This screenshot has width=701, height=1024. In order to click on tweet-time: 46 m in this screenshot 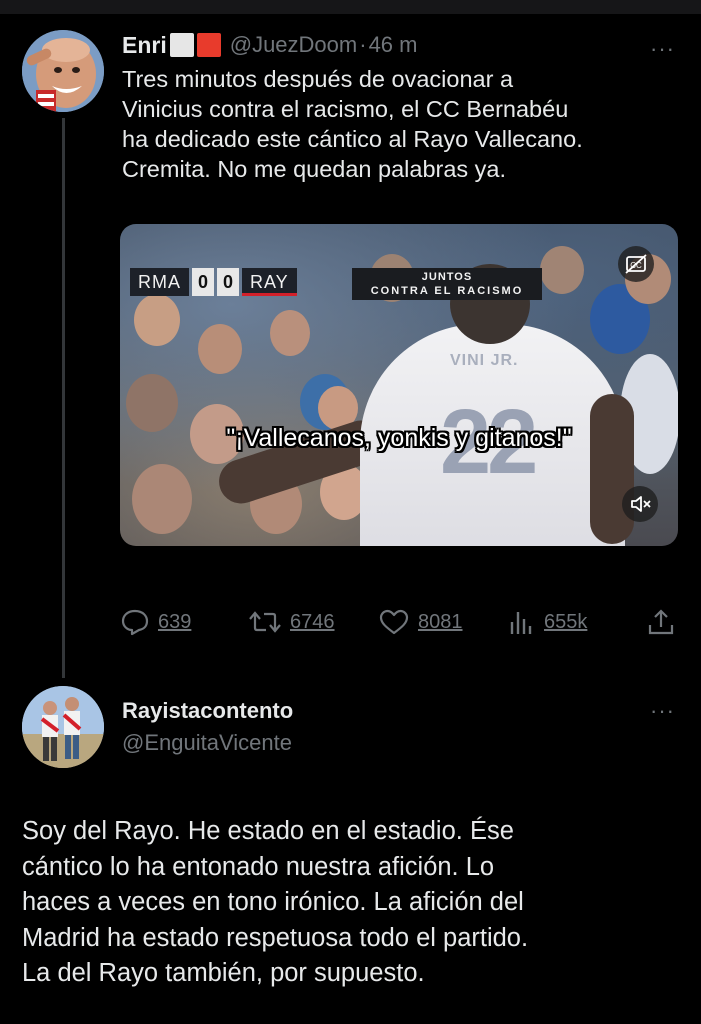, I will do `click(393, 45)`.